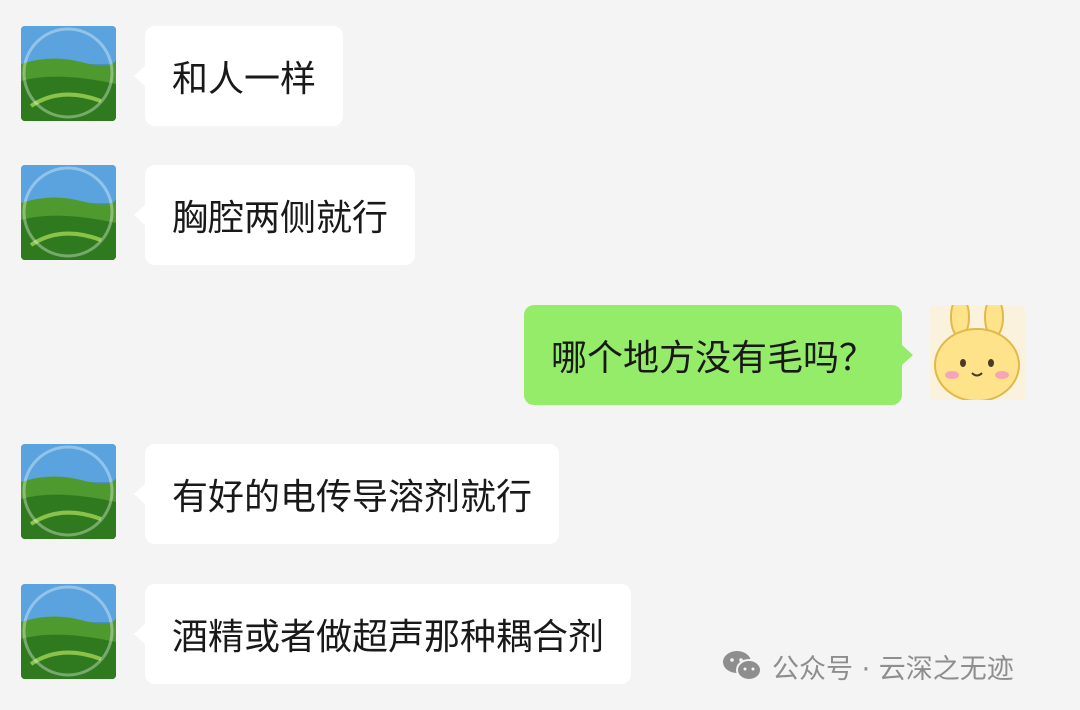 The image size is (1080, 710). What do you see at coordinates (280, 215) in the screenshot?
I see `incoming-message: 胸腔两侧就行` at bounding box center [280, 215].